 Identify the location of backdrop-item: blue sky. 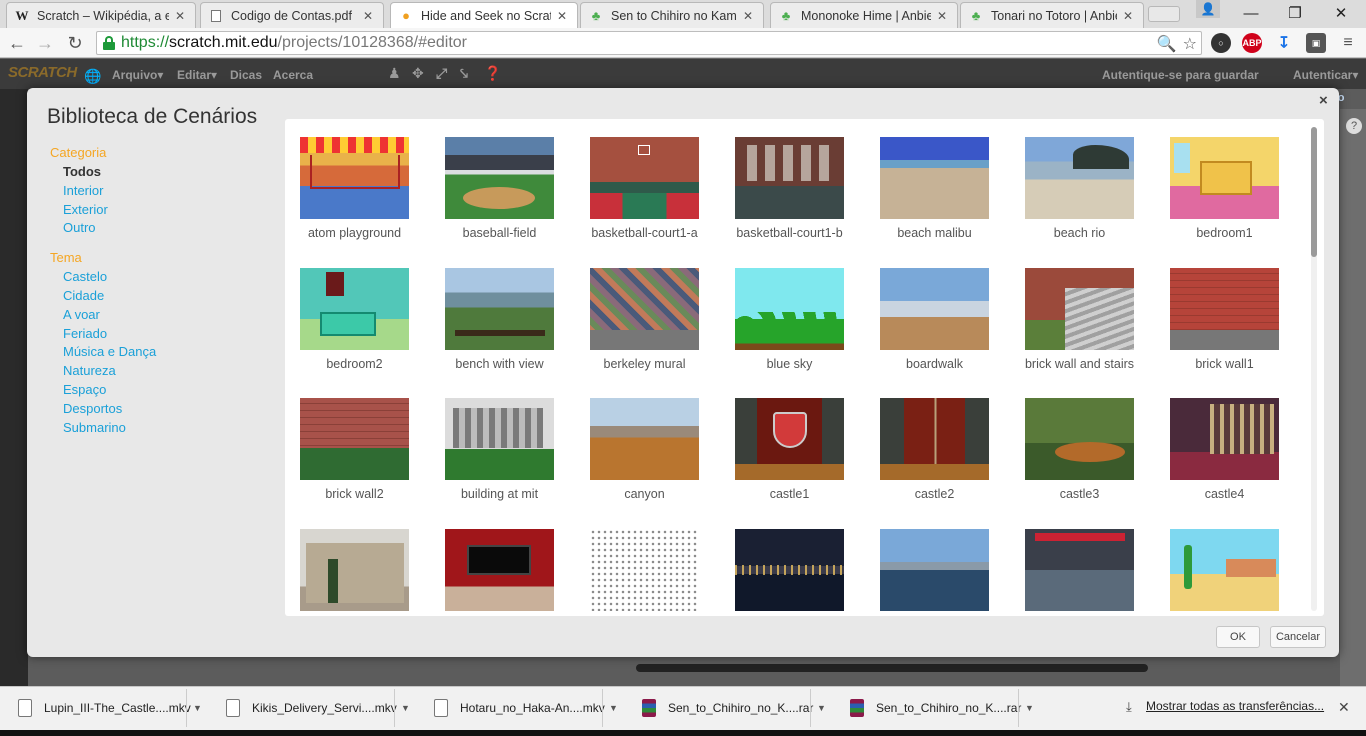
(792, 315).